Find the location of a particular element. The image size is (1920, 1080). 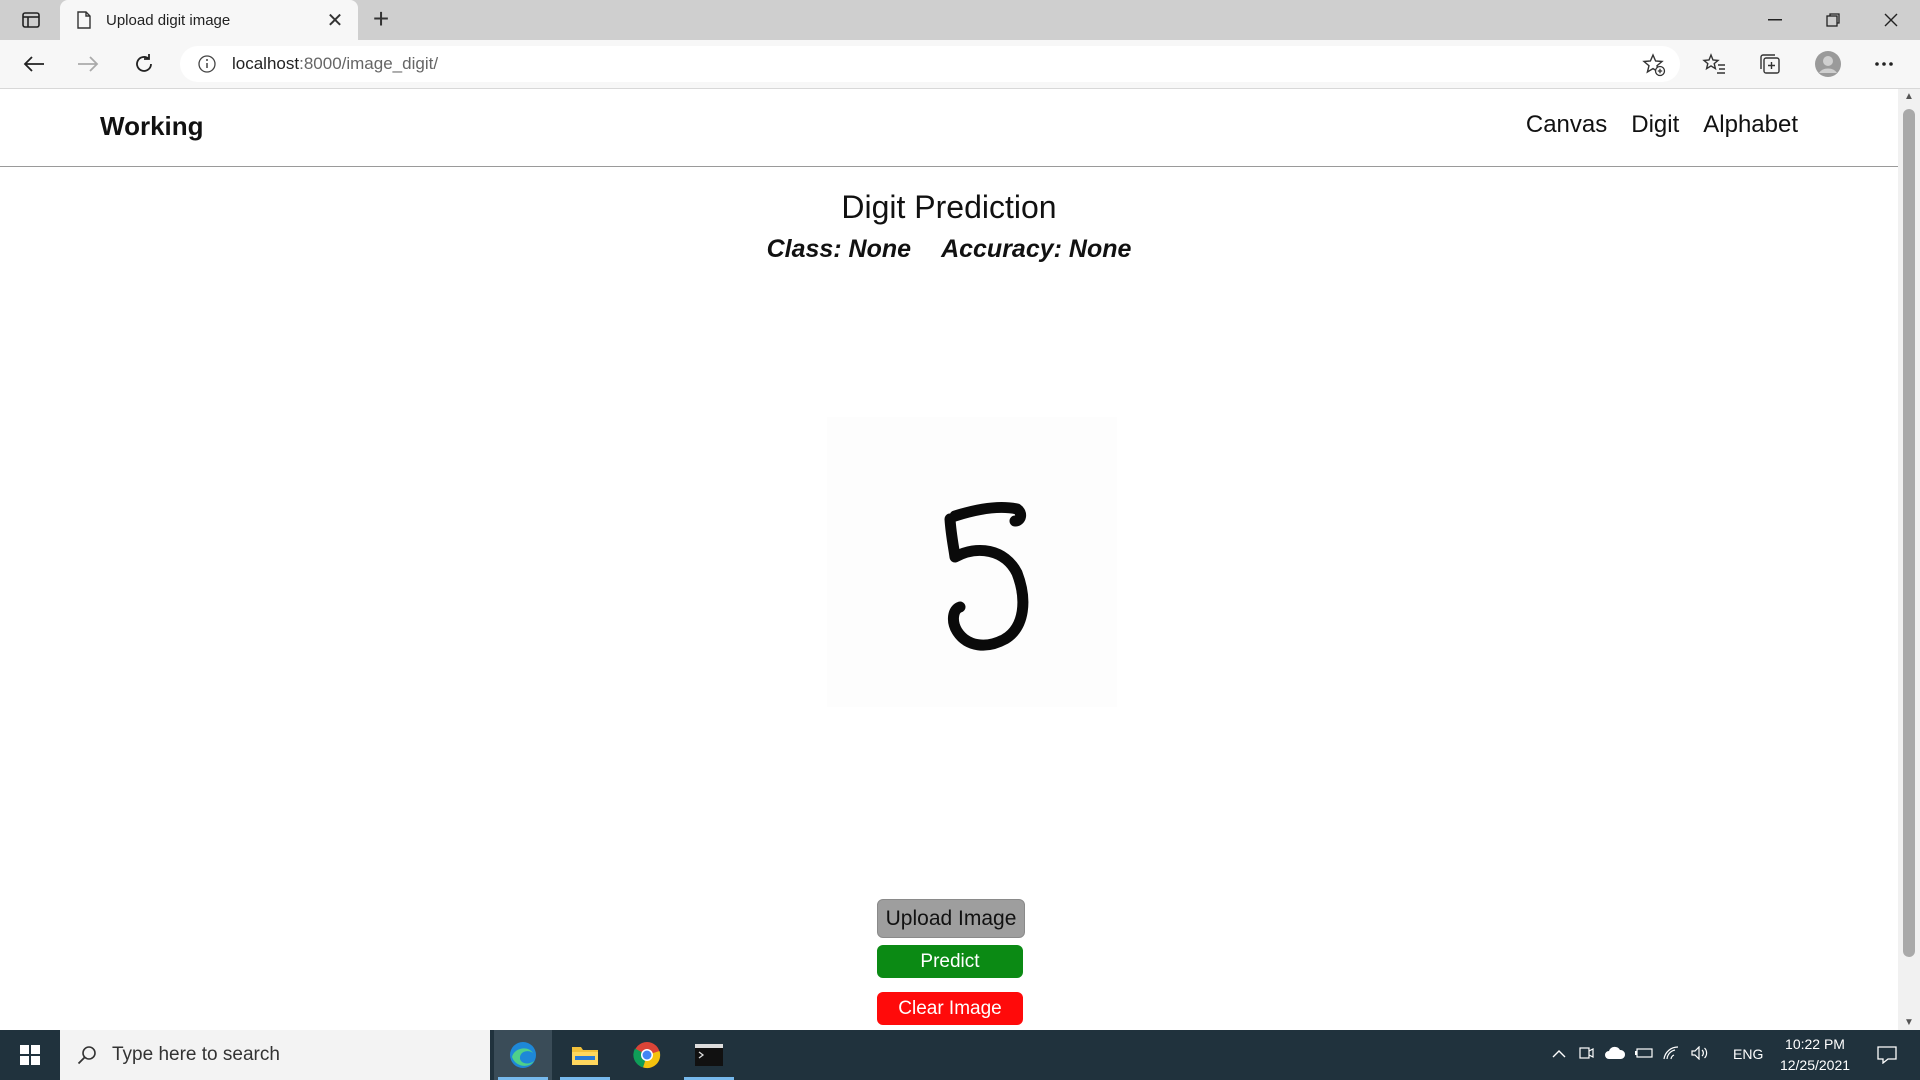

nav-link-digit: Digit is located at coordinates (1655, 125).